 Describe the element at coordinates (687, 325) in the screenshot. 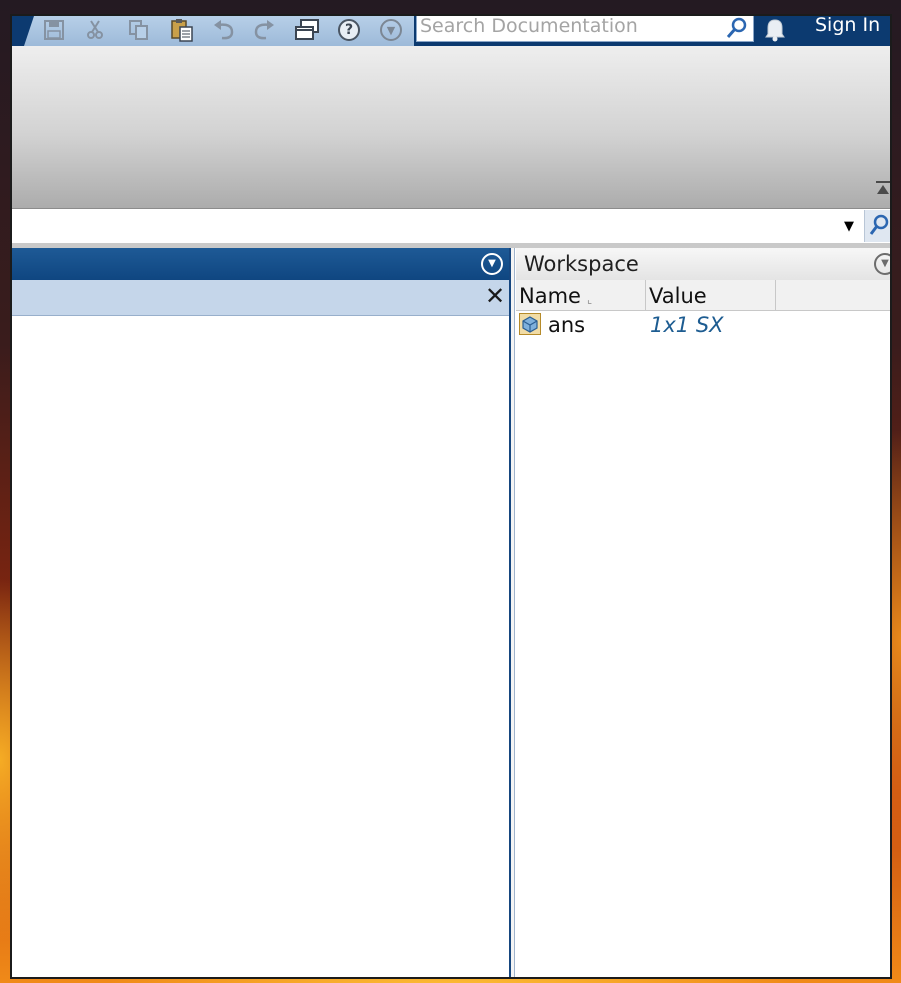

I see `variable-value: 1x1 SX` at that location.